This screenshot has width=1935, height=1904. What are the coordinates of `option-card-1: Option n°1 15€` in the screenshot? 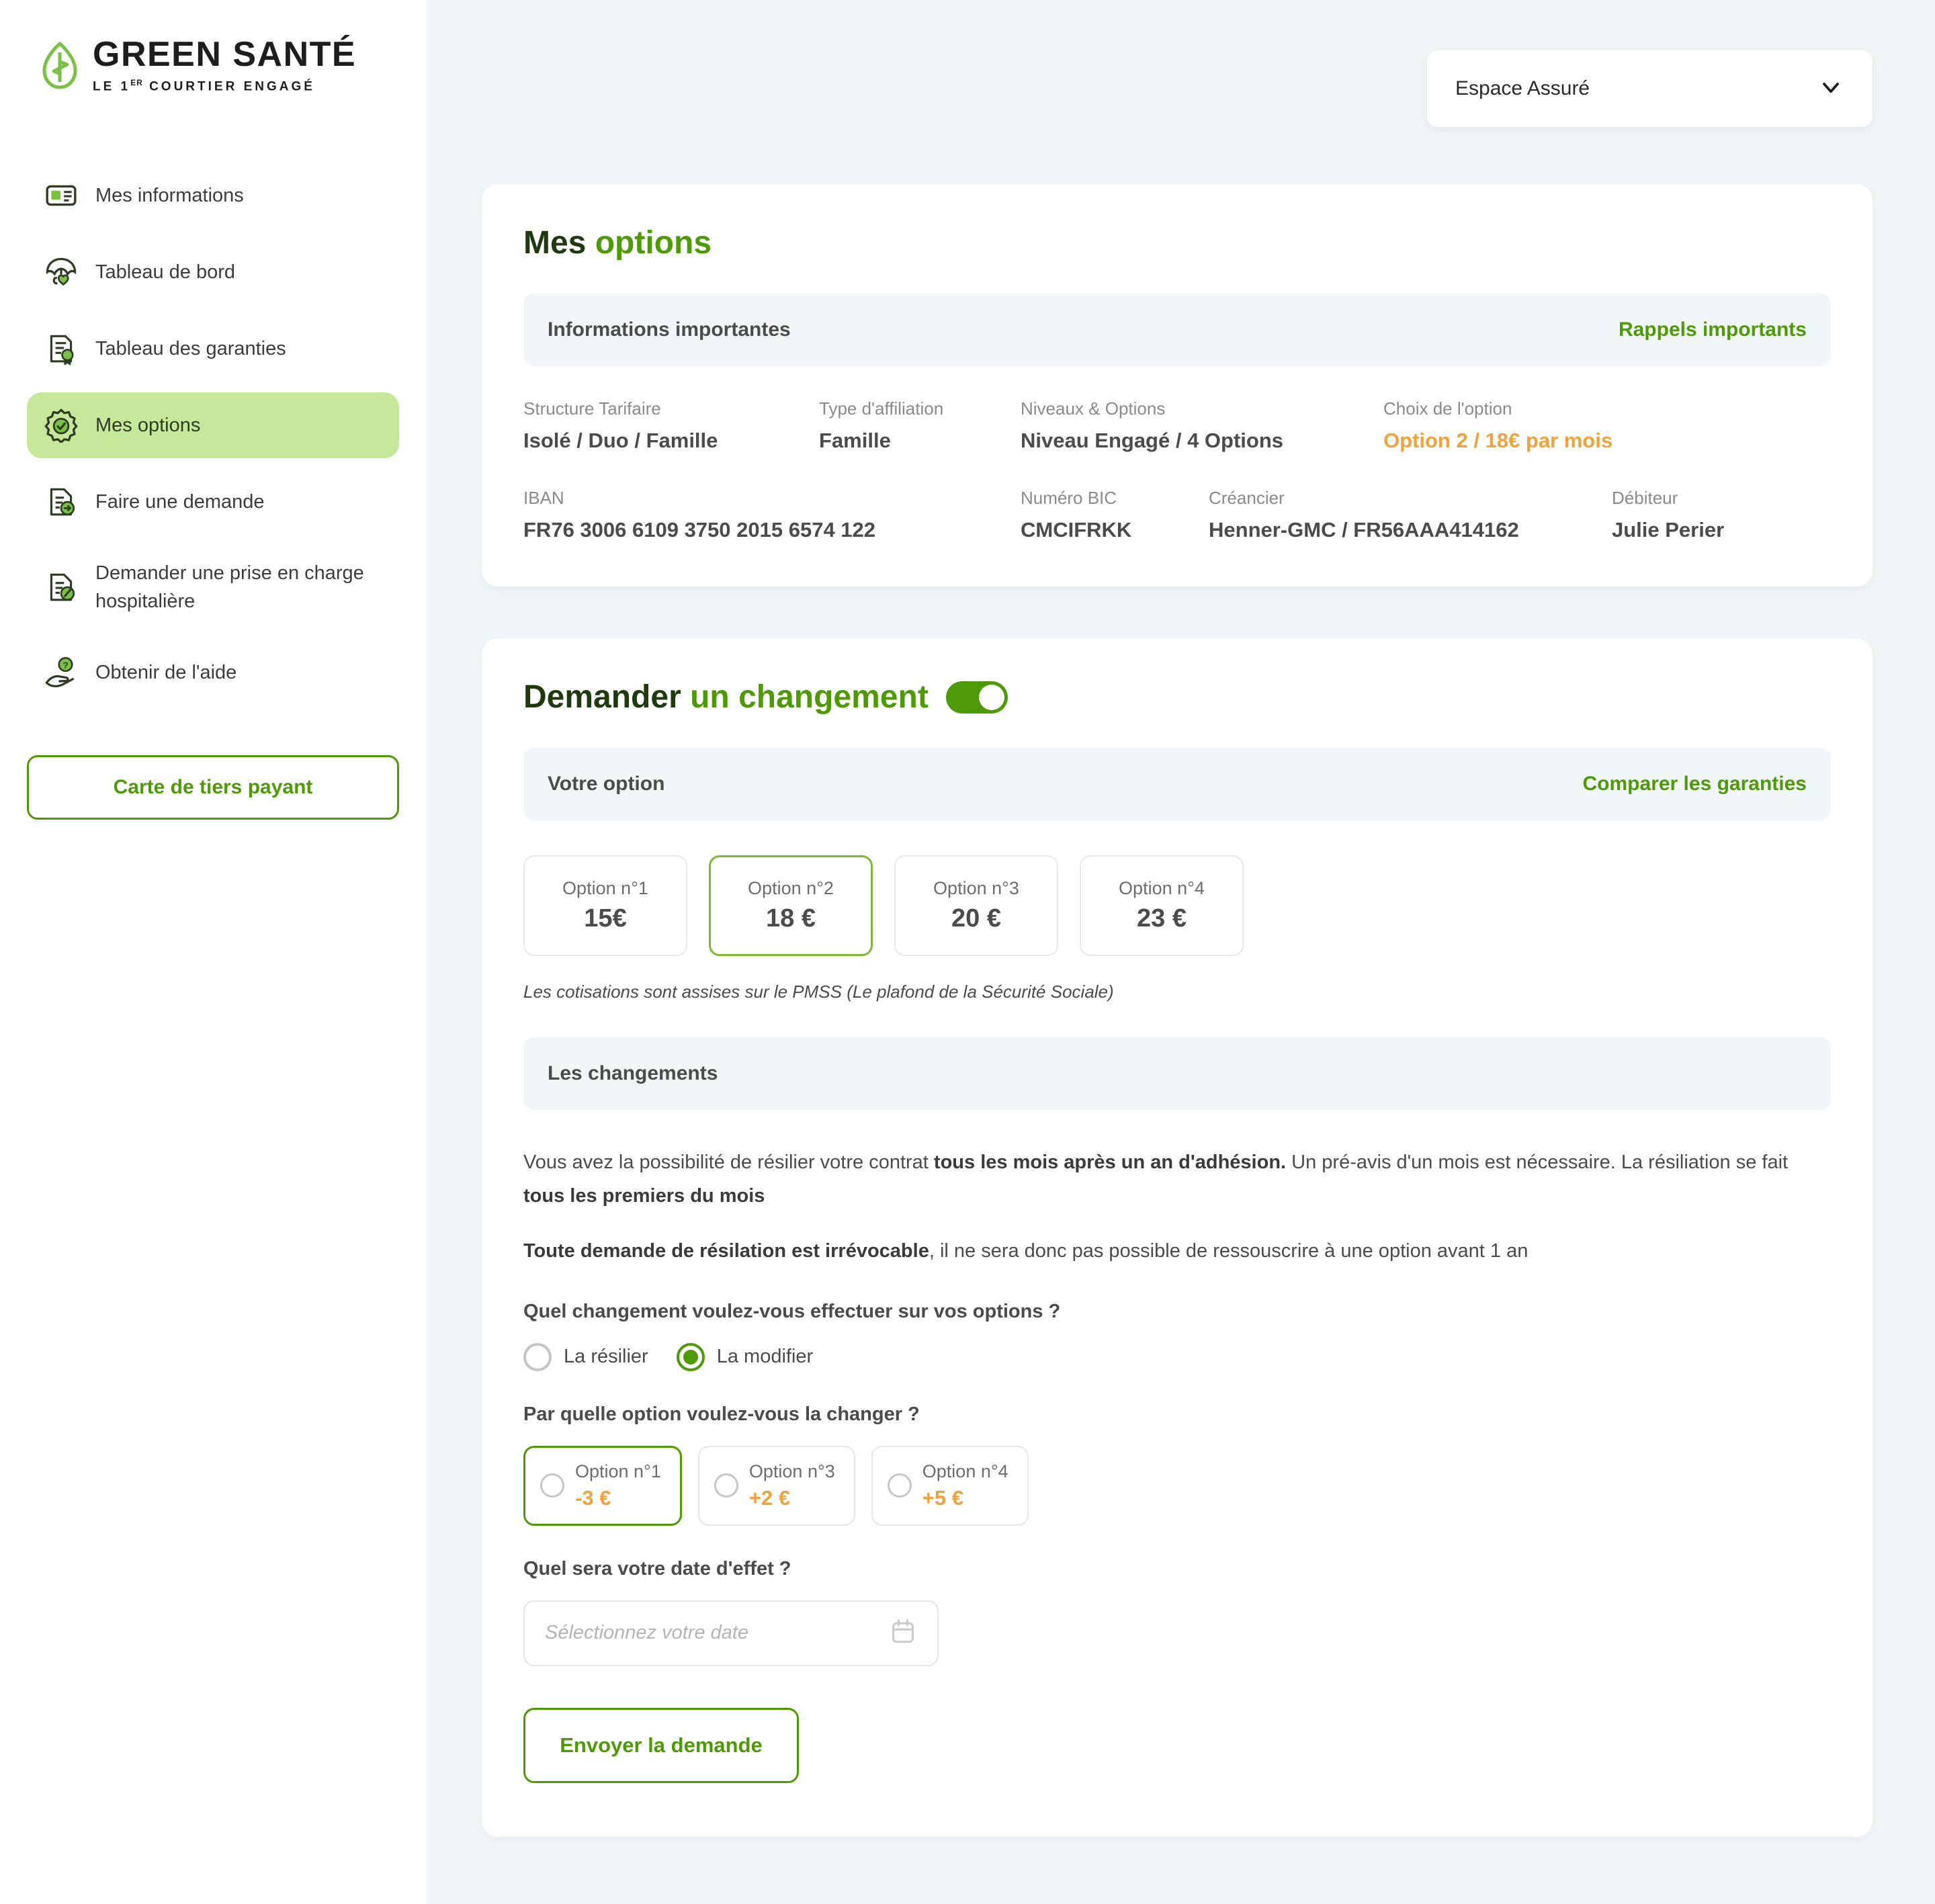 It's located at (605, 905).